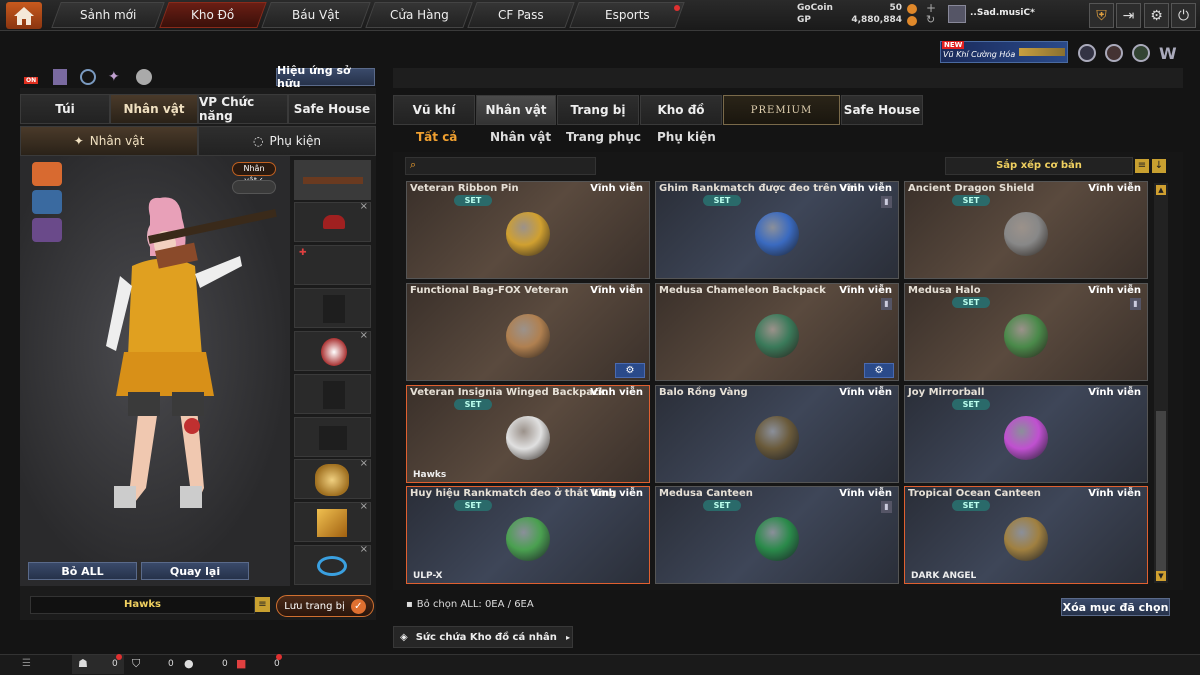  Describe the element at coordinates (258, 664) in the screenshot. I see `gift-button: ■ 0` at that location.